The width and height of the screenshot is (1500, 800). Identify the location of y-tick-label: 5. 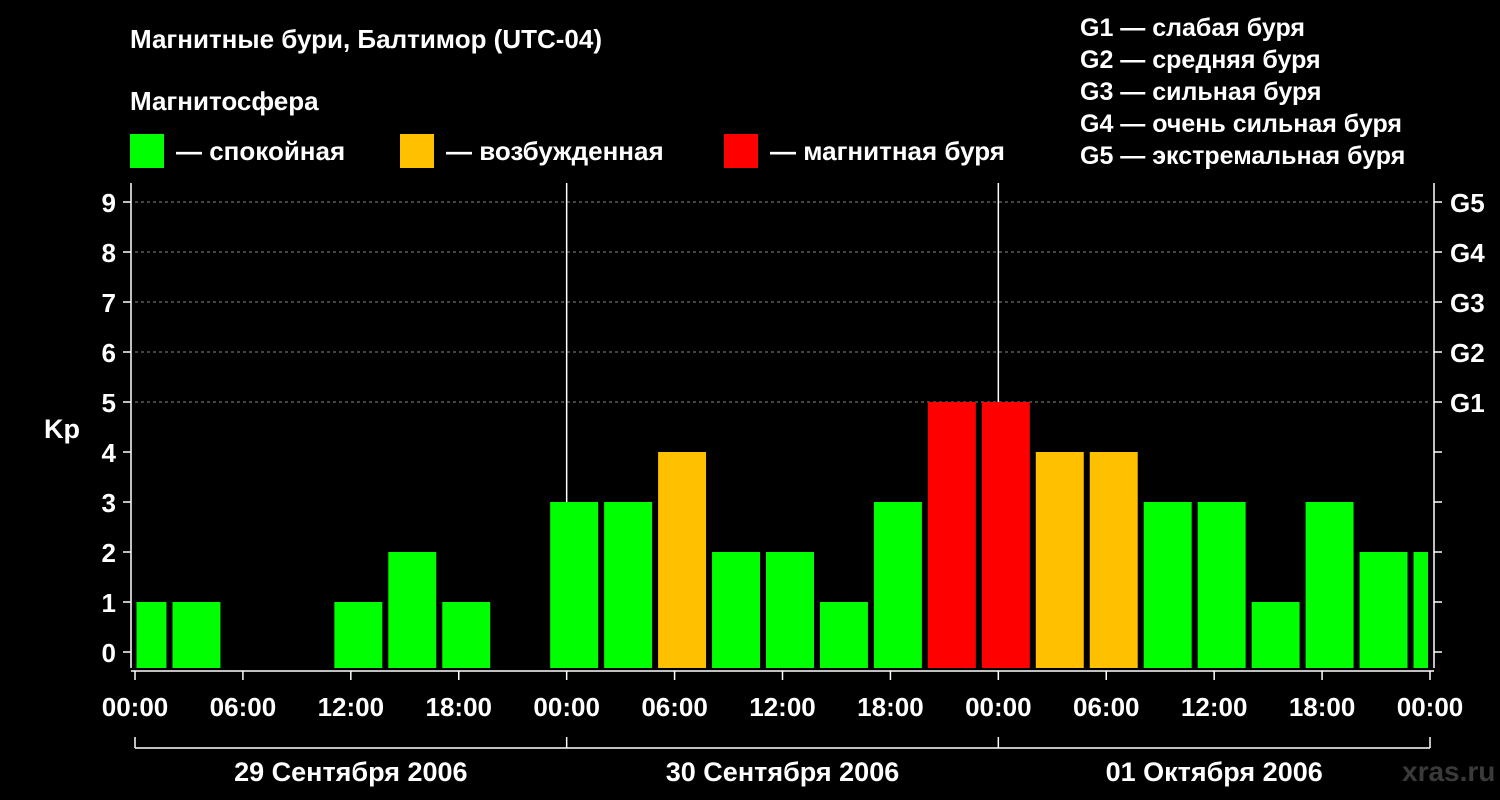
(109, 403).